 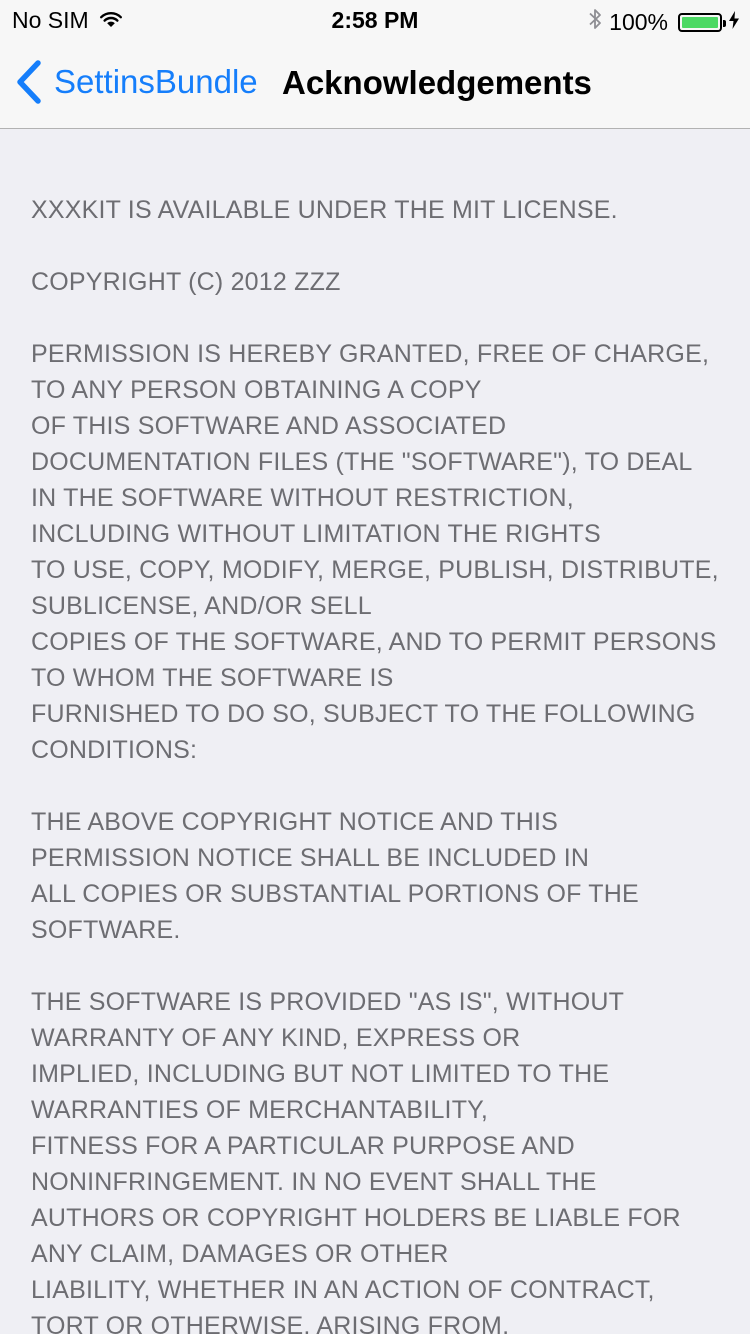 I want to click on battery-tip, so click(x=724, y=23).